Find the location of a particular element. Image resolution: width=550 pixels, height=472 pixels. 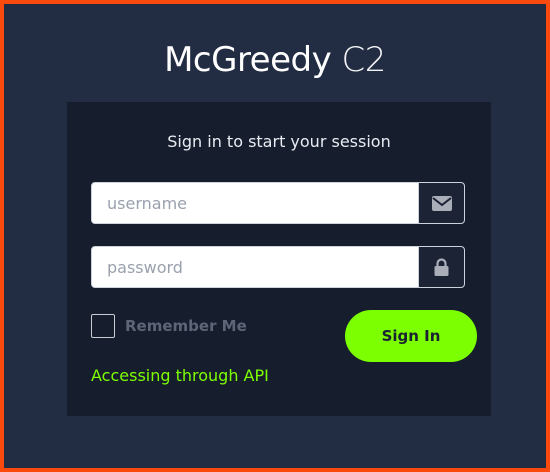

password-addon is located at coordinates (441, 267).